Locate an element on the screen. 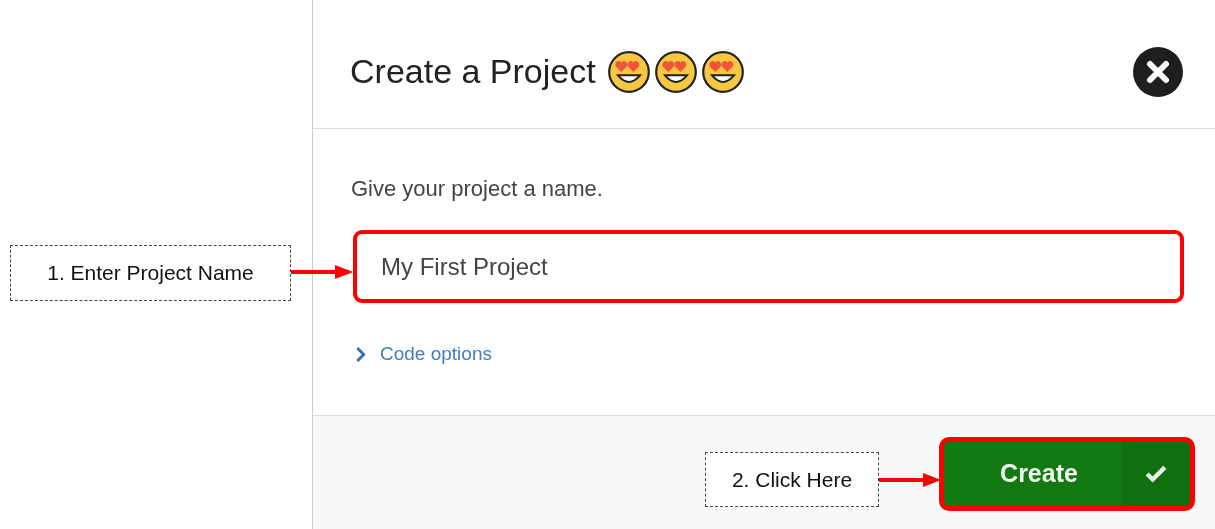 Image resolution: width=1215 pixels, height=529 pixels. close-button is located at coordinates (1158, 71).